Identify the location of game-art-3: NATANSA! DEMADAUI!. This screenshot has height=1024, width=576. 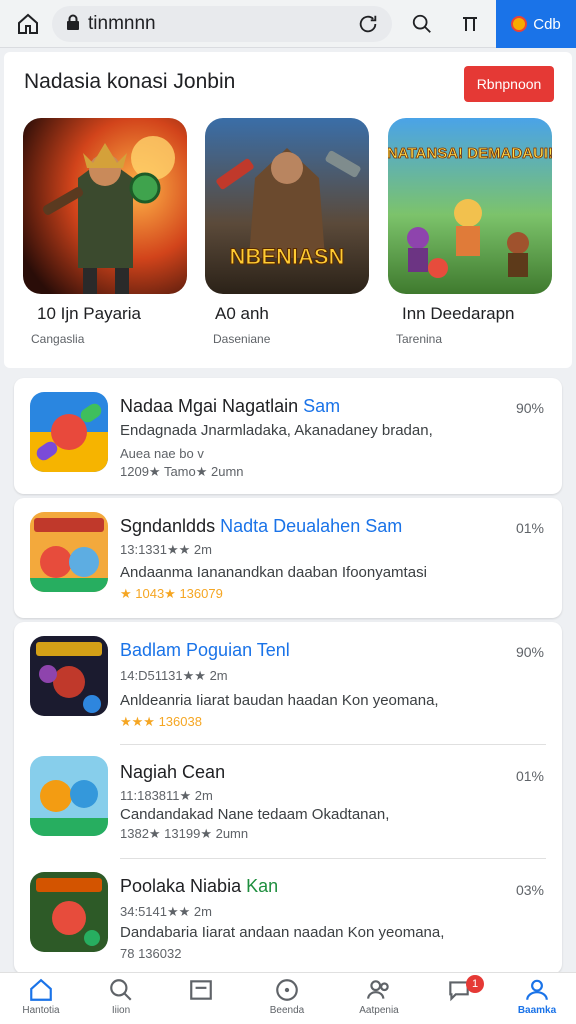
(470, 206).